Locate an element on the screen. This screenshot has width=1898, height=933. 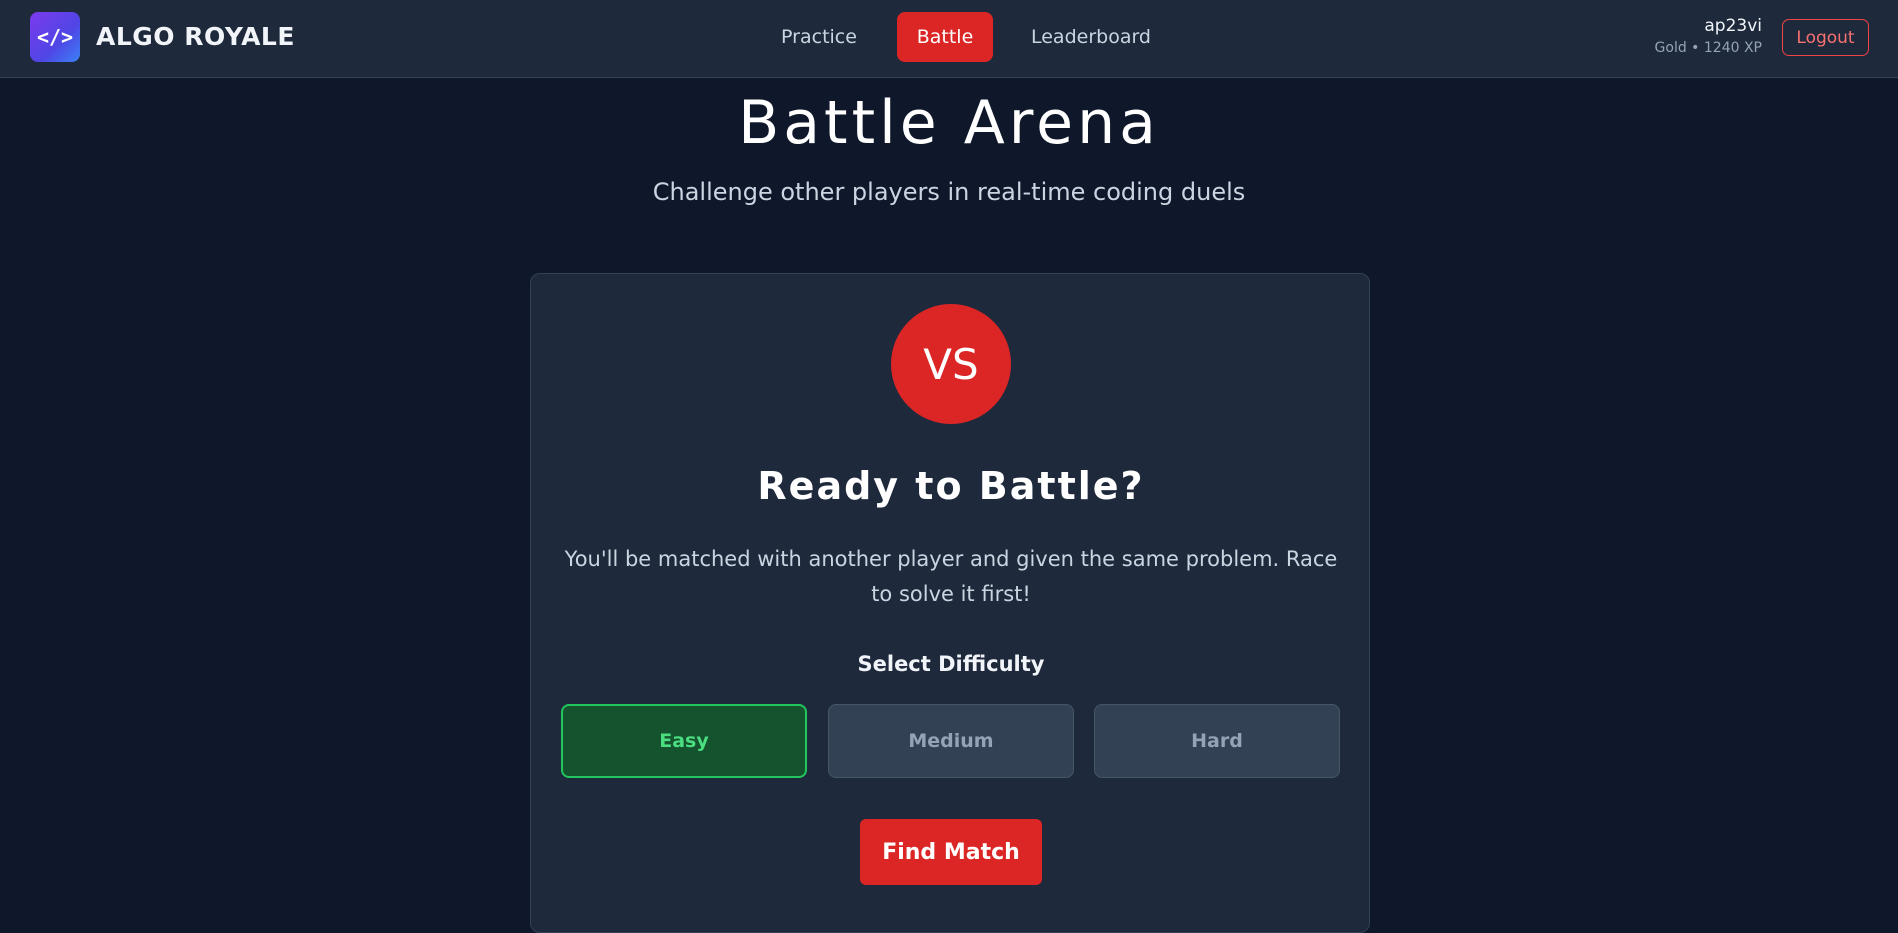
vs-badge: VS is located at coordinates (951, 364).